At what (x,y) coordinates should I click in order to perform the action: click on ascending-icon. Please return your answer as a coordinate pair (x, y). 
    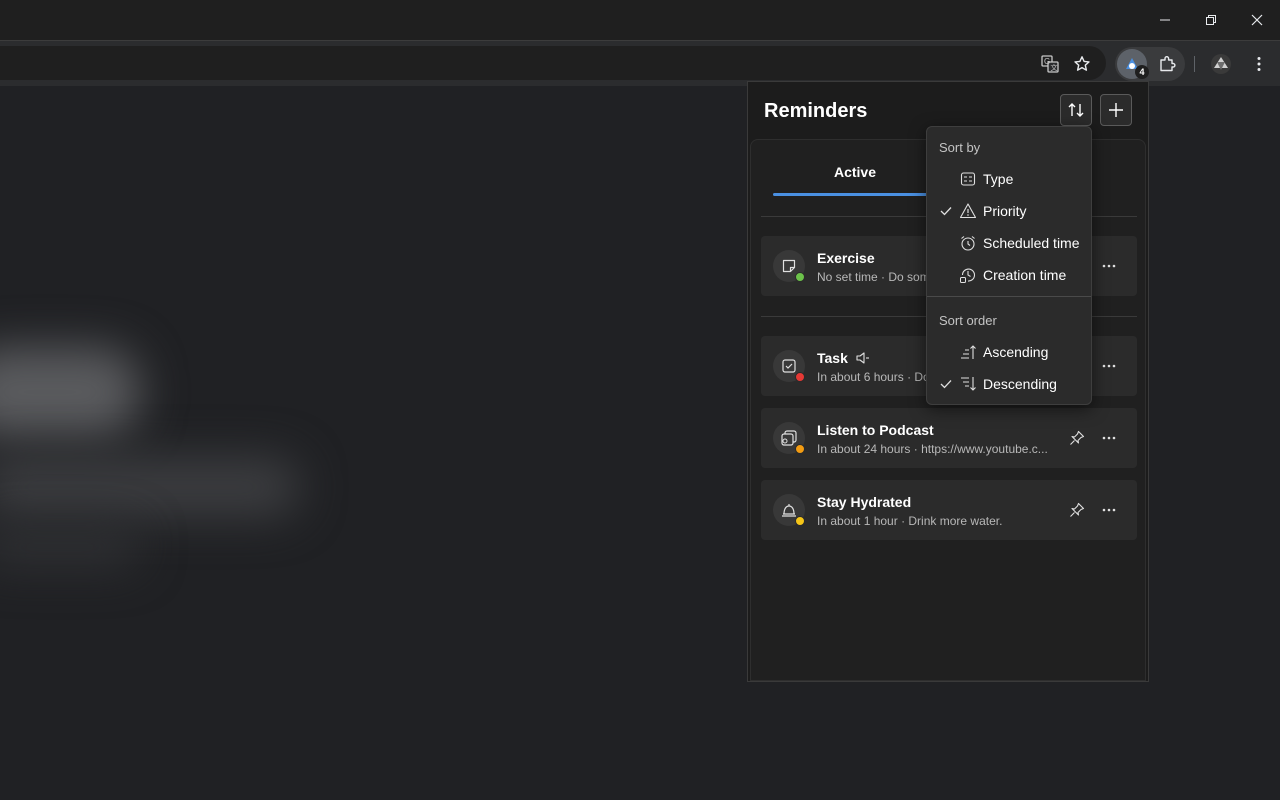
    Looking at the image, I should click on (968, 352).